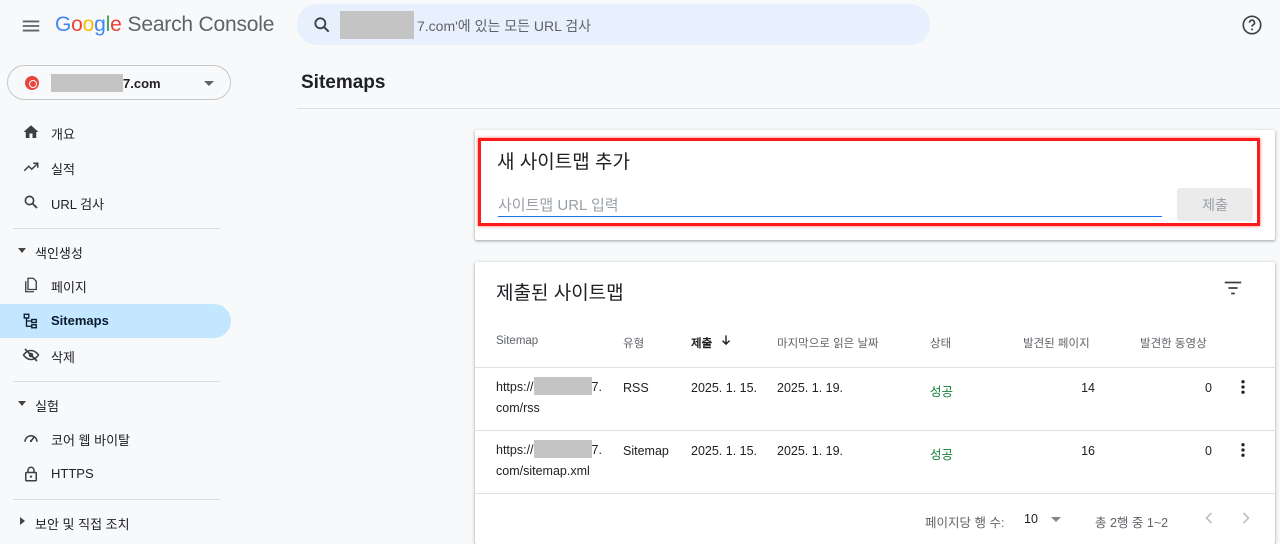 This screenshot has width=1280, height=544. I want to click on home-icon, so click(31, 131).